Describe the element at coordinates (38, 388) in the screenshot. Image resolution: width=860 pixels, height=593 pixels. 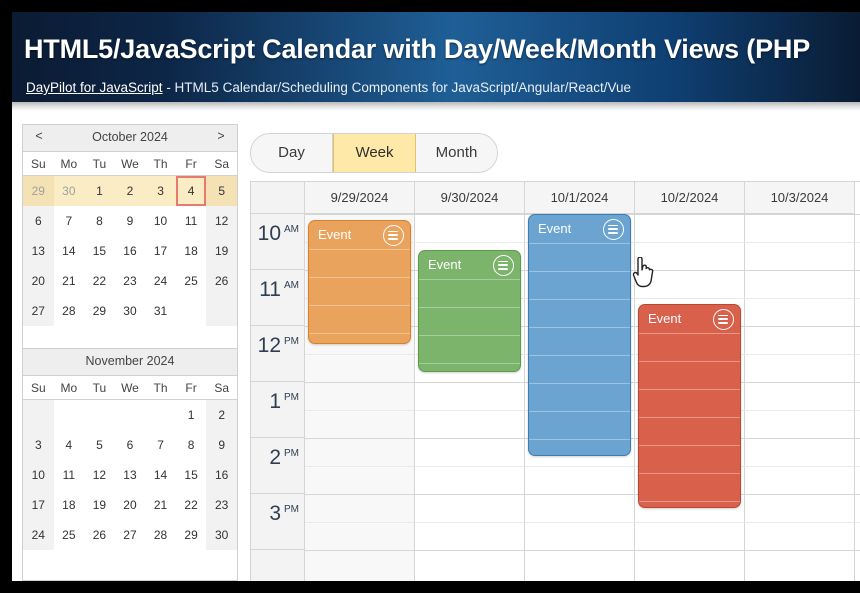
I see `mini-calendar-dow-su: Su` at that location.